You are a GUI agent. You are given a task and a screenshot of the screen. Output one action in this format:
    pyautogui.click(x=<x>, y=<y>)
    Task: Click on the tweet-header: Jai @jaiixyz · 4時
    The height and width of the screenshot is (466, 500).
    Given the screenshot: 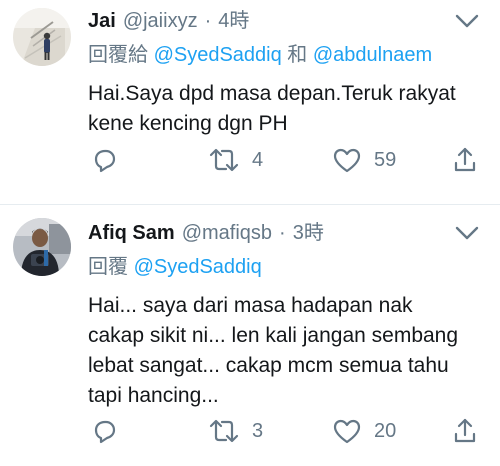 What is the action you would take?
    pyautogui.click(x=287, y=21)
    